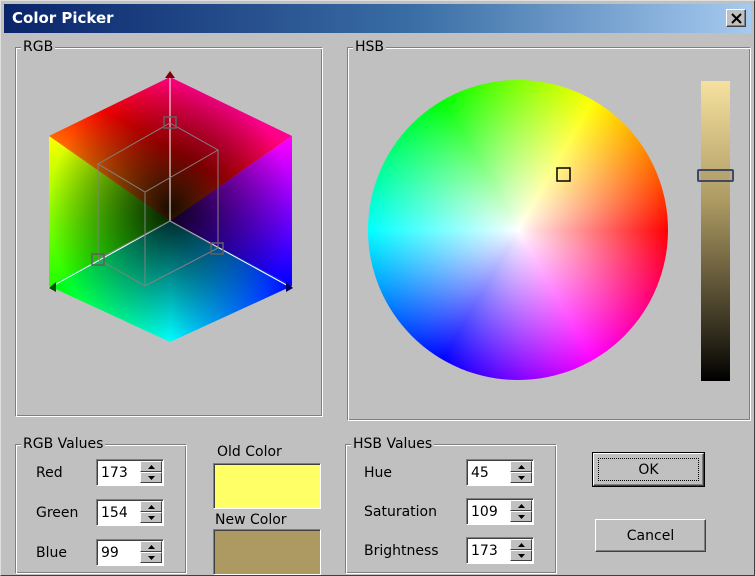 This screenshot has width=755, height=576. What do you see at coordinates (38, 47) in the screenshot?
I see `rgb-panel-label: RGB` at bounding box center [38, 47].